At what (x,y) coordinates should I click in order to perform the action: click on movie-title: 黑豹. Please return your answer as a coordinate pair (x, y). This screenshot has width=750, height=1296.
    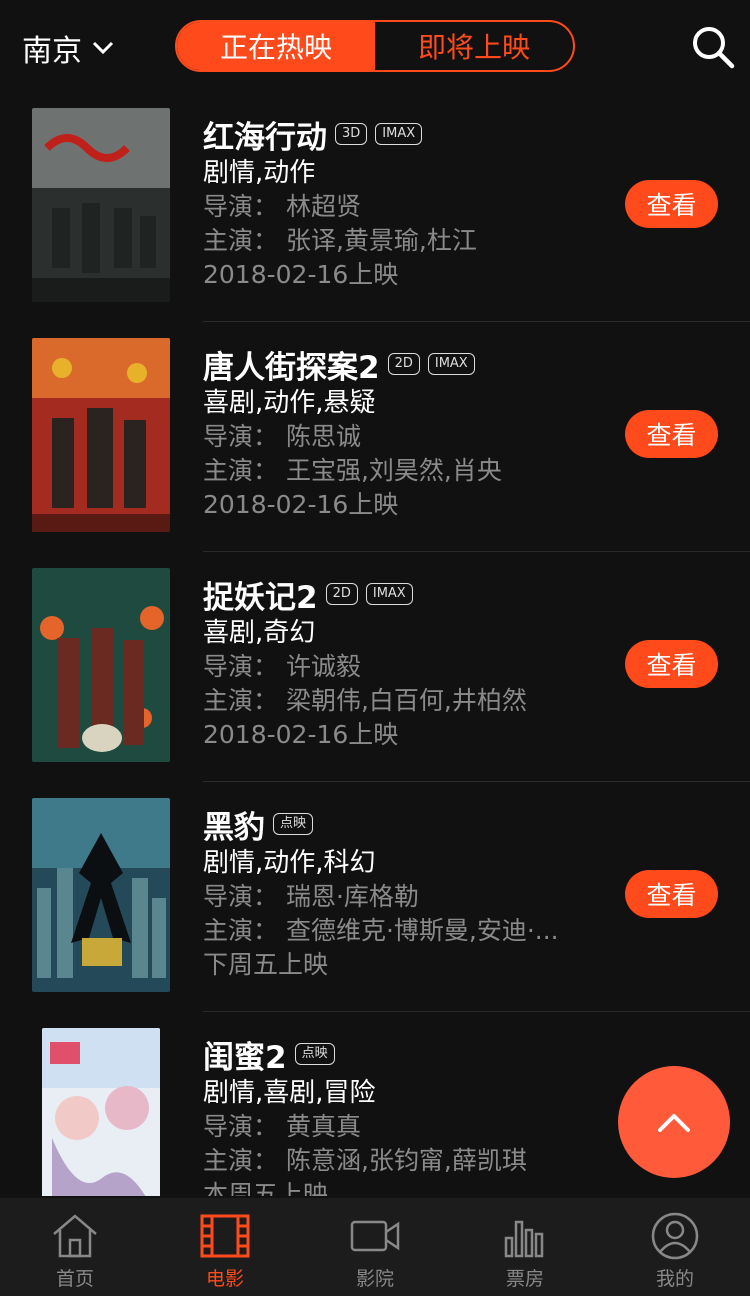
    Looking at the image, I should click on (234, 827).